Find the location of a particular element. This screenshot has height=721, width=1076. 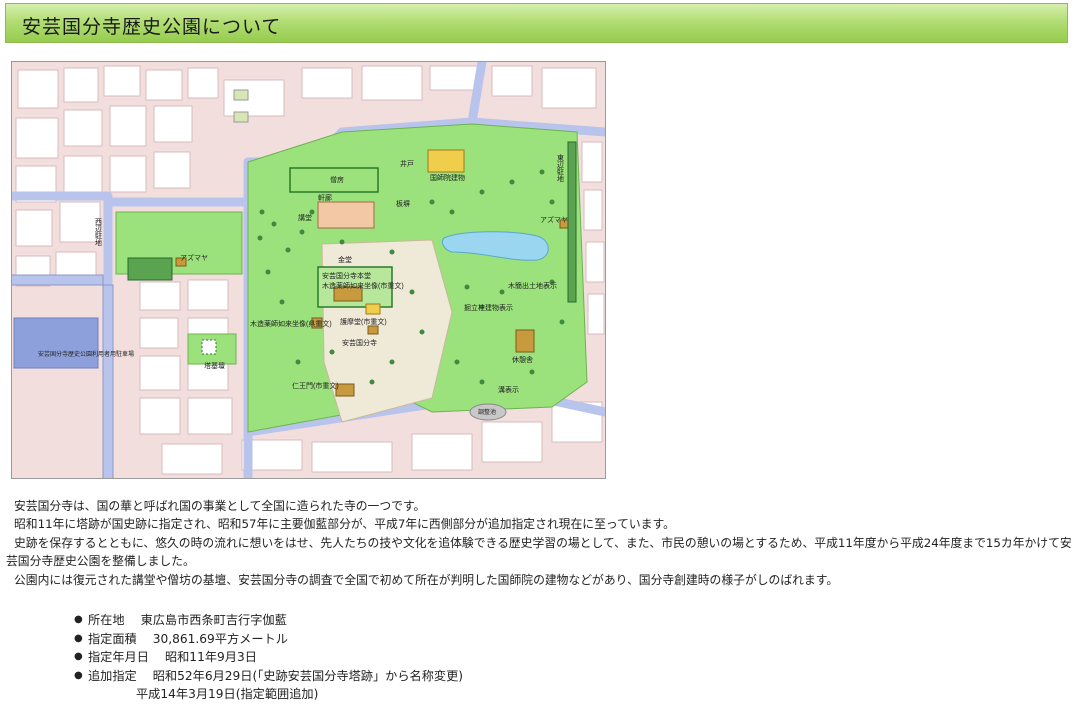

map-label-mokkan: 木簡出土地表示 is located at coordinates (532, 285).